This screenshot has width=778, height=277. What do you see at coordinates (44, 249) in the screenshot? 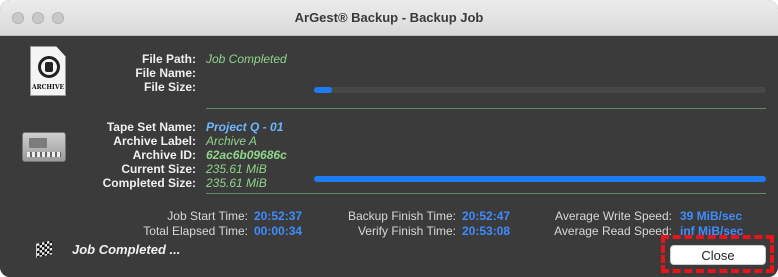
I see `checkered-flag-icon` at bounding box center [44, 249].